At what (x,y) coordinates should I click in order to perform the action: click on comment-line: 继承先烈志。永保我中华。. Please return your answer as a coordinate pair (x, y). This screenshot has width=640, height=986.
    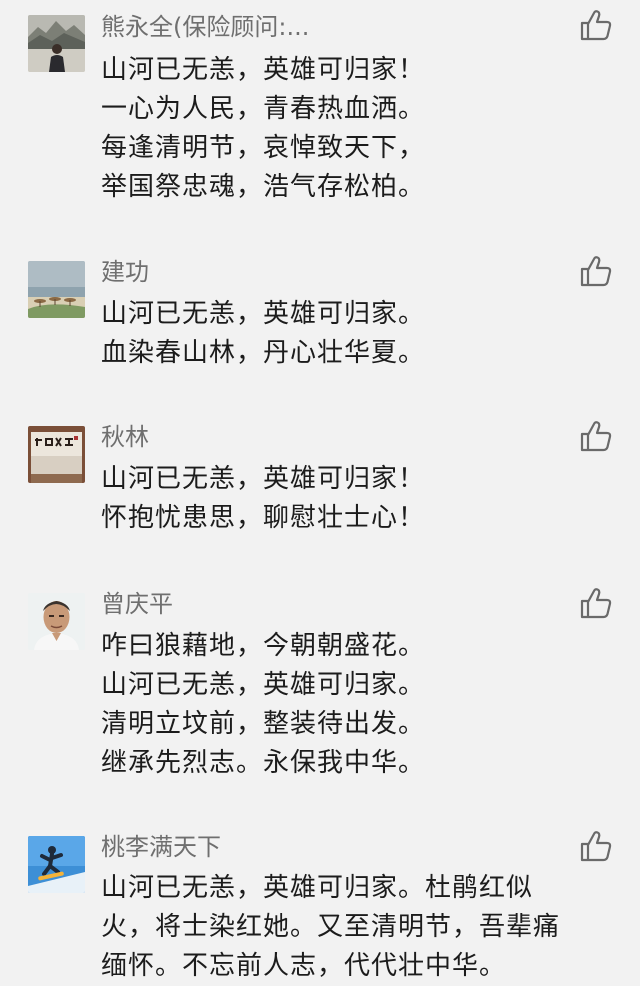
    Looking at the image, I should click on (263, 763).